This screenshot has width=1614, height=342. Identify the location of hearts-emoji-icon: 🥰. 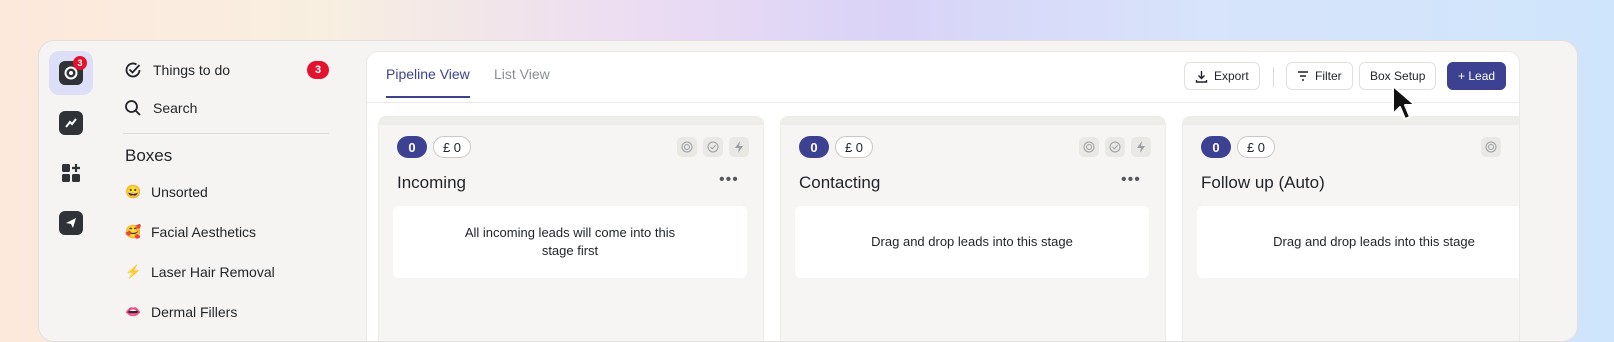
(133, 231).